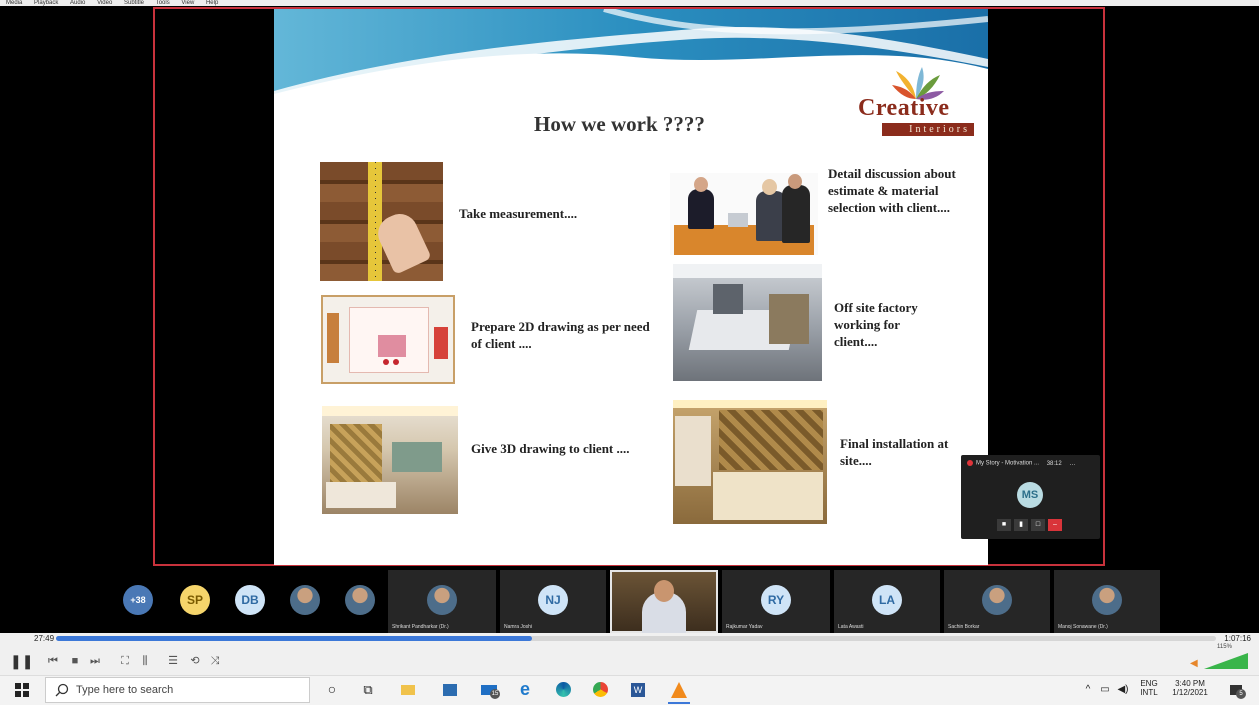  I want to click on avatar: SP, so click(195, 600).